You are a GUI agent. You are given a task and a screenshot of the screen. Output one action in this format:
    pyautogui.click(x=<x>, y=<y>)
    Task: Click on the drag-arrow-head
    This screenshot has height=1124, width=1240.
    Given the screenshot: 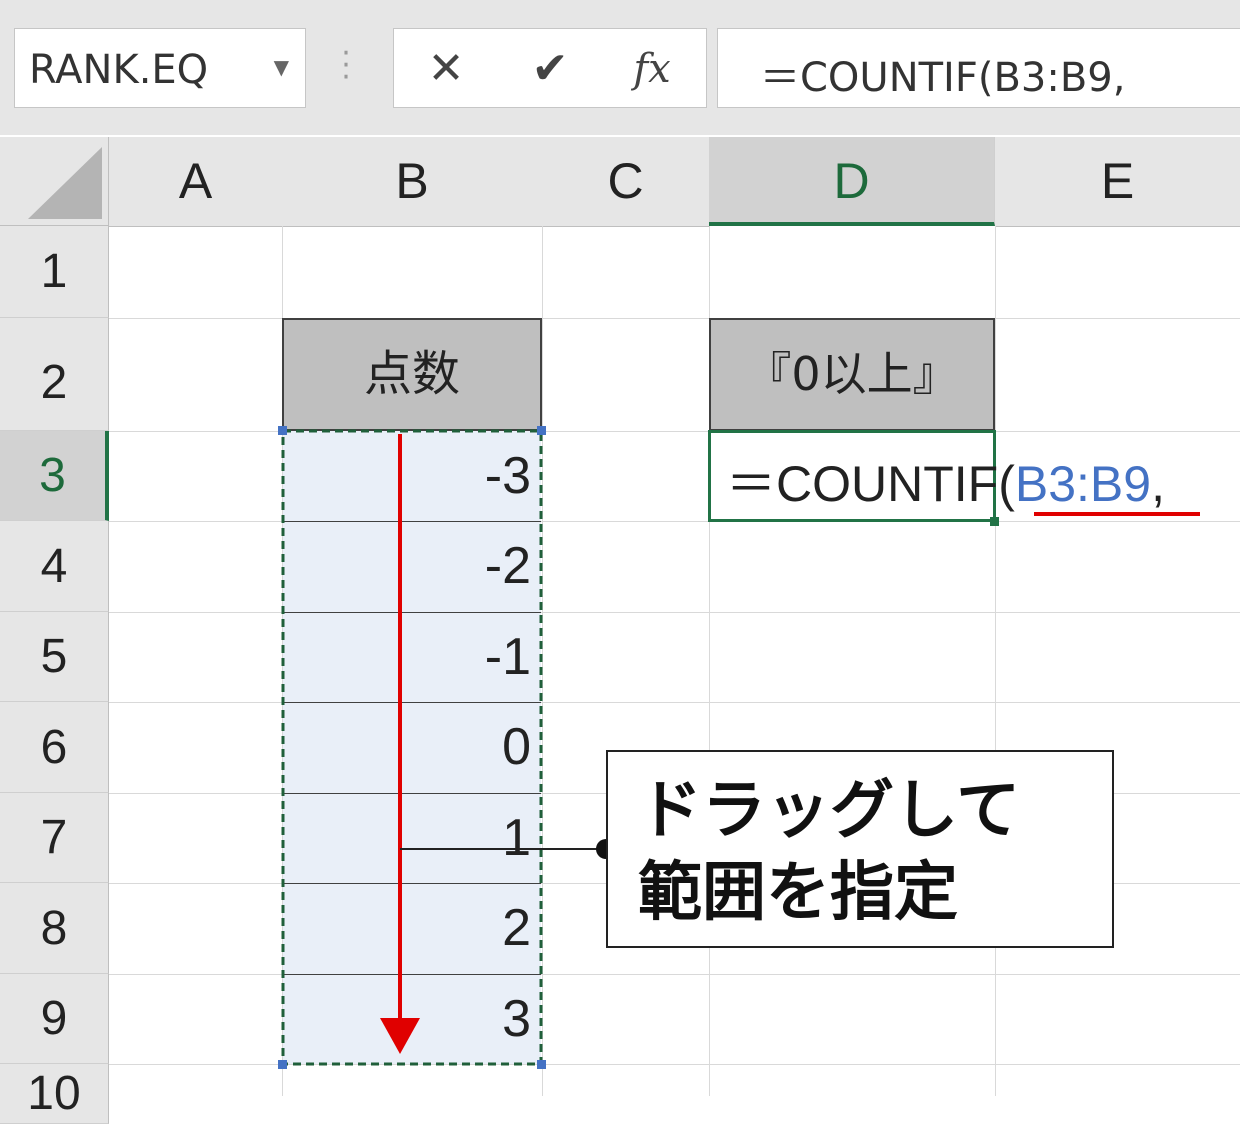 What is the action you would take?
    pyautogui.click(x=400, y=1036)
    